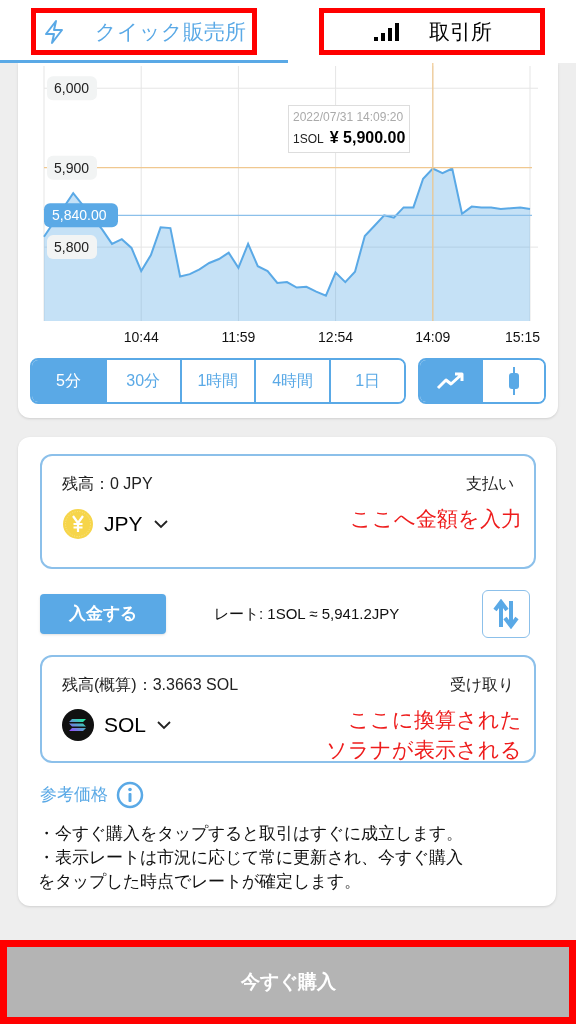  I want to click on balance-text: 残高(概算)：3.3663 SOL, so click(150, 685).